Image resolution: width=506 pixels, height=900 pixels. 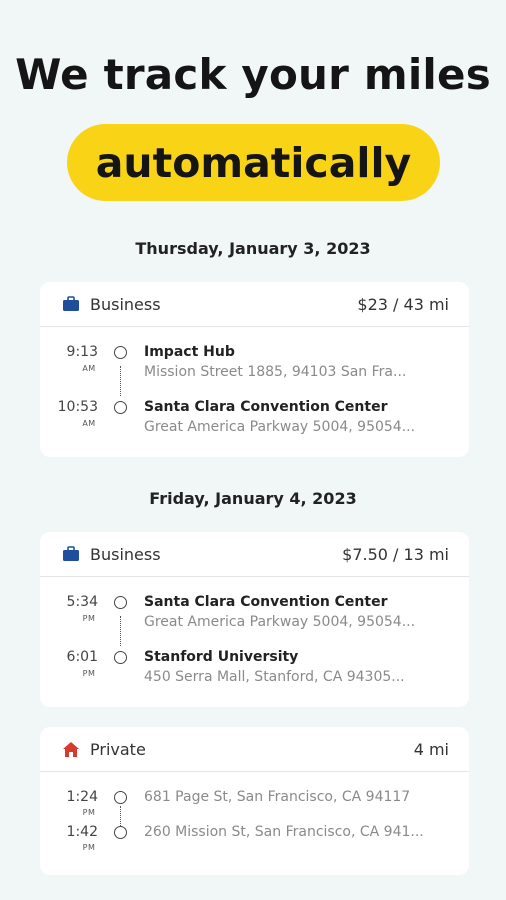 I want to click on category-label: Private, so click(x=118, y=749).